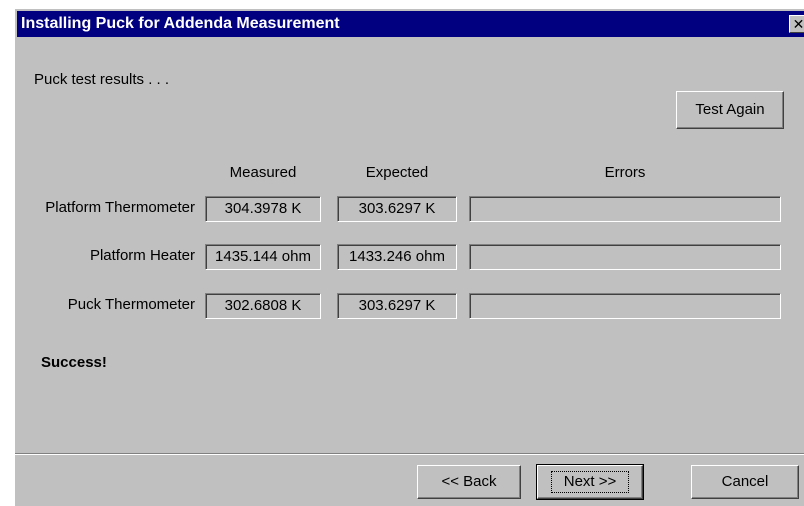 The width and height of the screenshot is (804, 506). Describe the element at coordinates (625, 306) in the screenshot. I see `puck-thermometer-errors-field` at that location.